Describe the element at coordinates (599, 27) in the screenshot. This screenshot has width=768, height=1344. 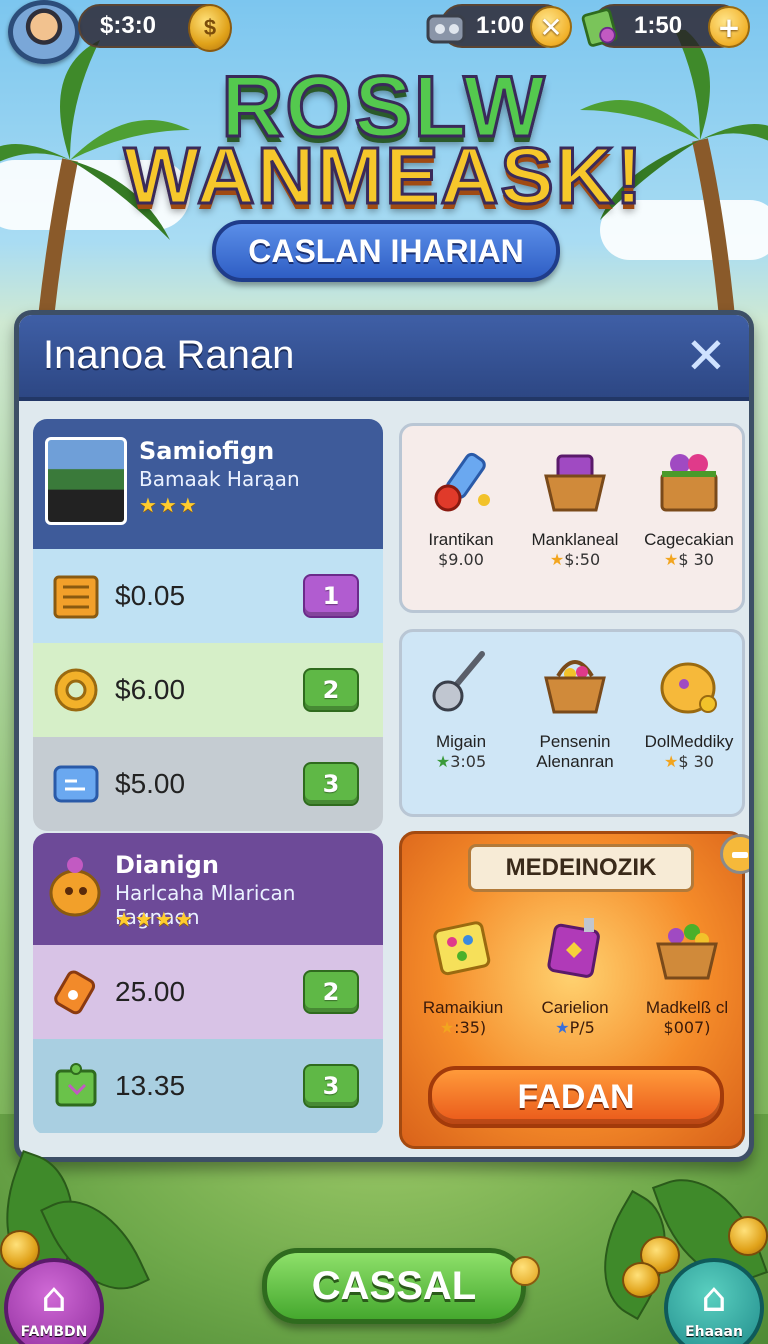
I see `cash-stack-icon` at that location.